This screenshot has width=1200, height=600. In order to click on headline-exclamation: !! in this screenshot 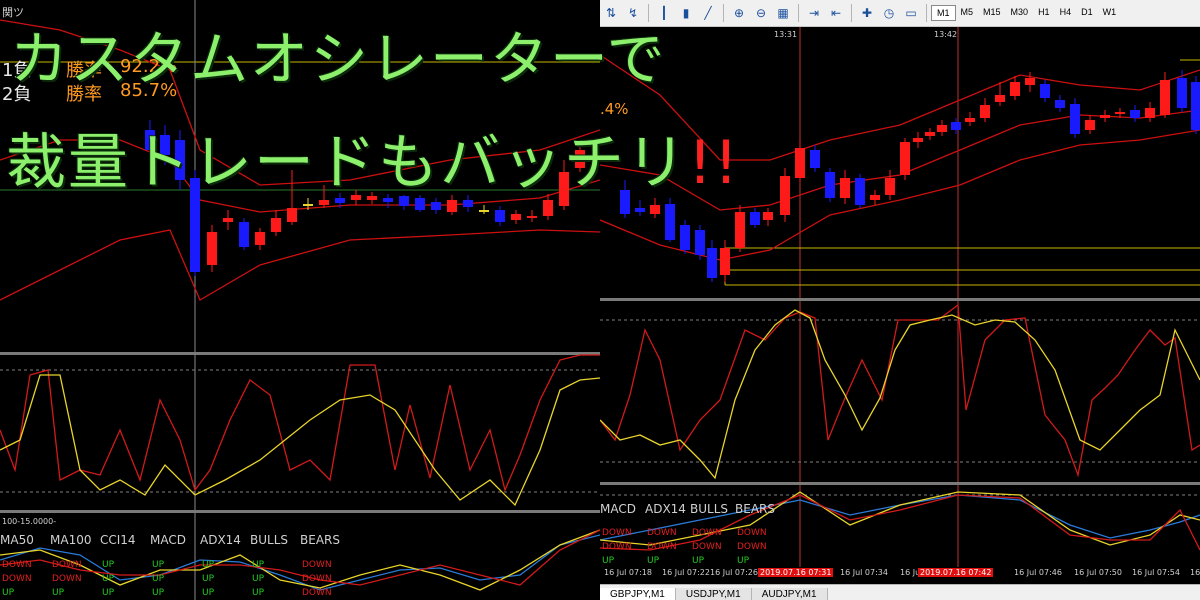, I will do `click(714, 163)`.